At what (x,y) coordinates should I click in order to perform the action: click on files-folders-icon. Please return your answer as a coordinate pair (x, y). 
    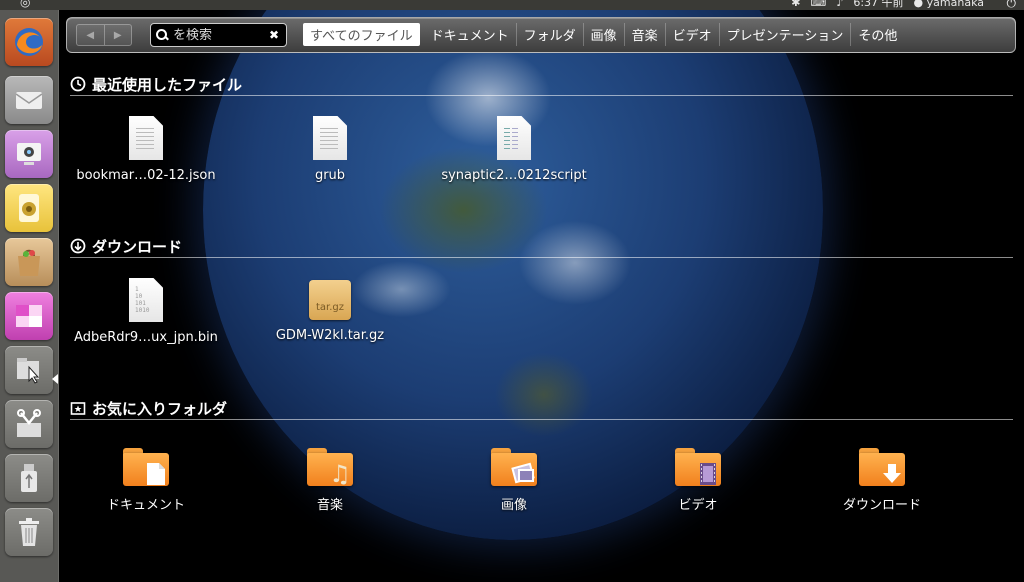
    Looking at the image, I should click on (29, 370).